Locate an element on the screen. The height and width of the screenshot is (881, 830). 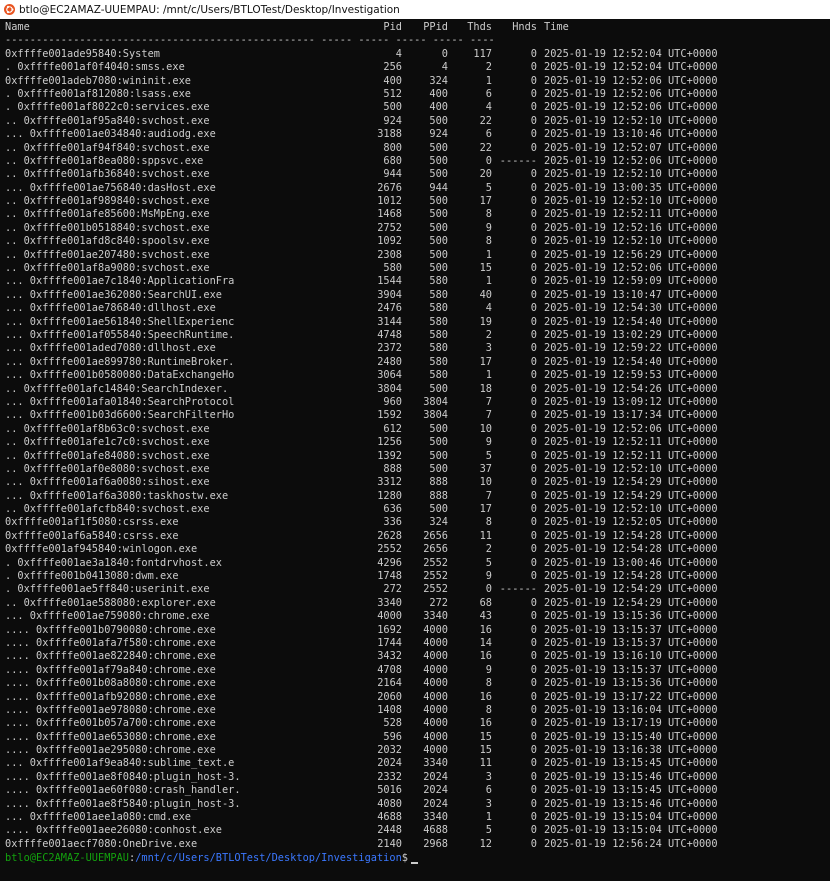
cell-pid: 3804 is located at coordinates (389, 388).